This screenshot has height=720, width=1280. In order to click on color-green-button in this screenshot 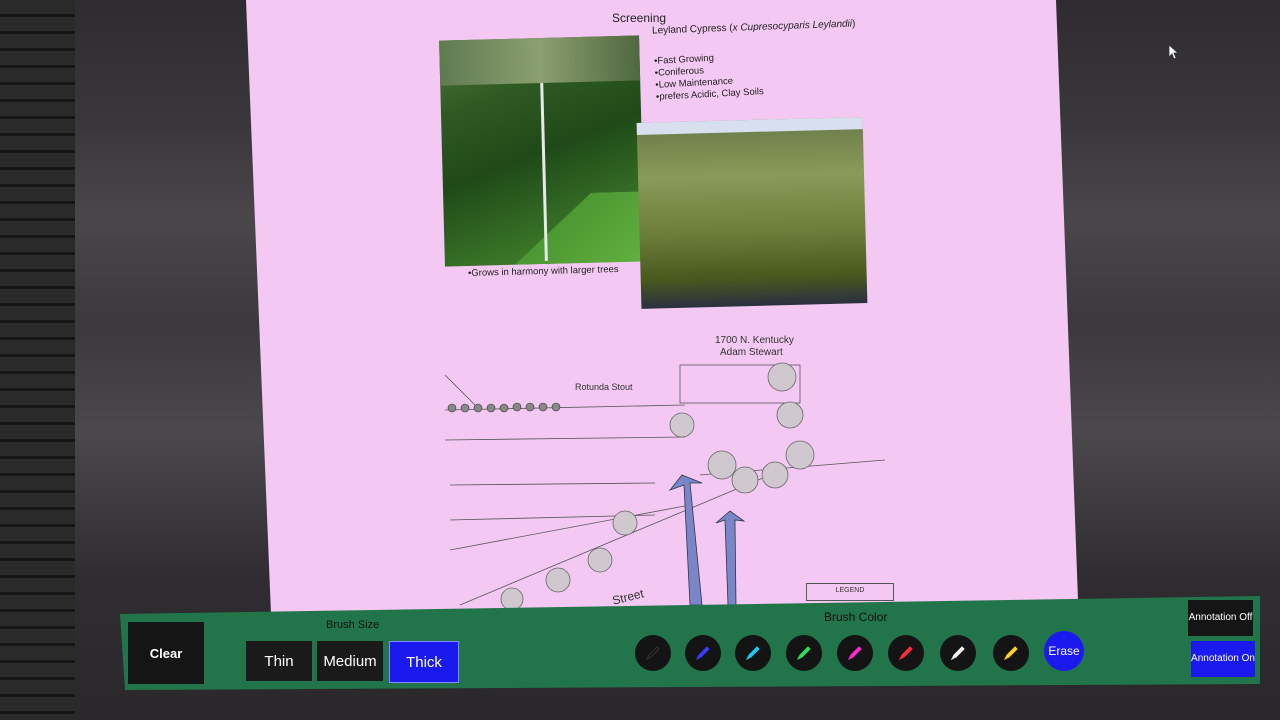, I will do `click(804, 653)`.